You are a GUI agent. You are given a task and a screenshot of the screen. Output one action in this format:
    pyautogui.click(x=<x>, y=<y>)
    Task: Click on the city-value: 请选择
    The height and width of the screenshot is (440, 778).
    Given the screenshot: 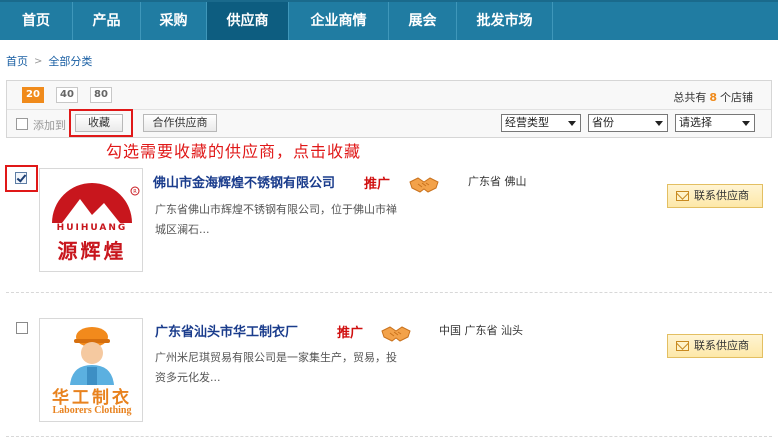 What is the action you would take?
    pyautogui.click(x=695, y=122)
    